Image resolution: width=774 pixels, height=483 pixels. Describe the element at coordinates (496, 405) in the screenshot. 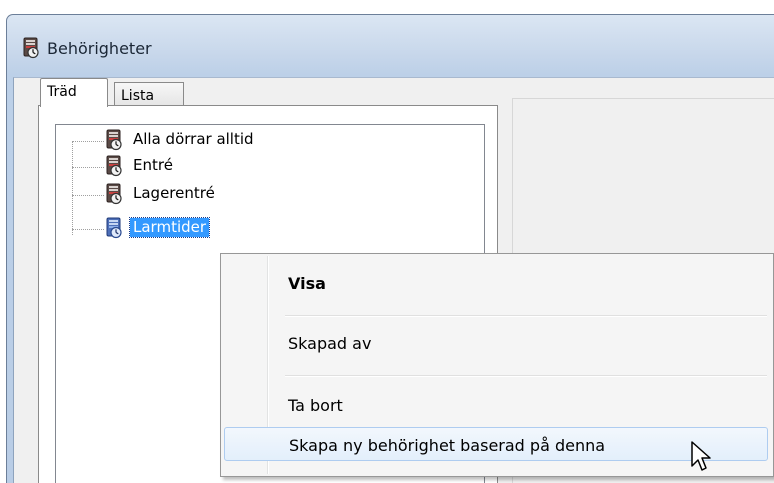

I see `menu-item-ta-bort: Ta bort` at that location.